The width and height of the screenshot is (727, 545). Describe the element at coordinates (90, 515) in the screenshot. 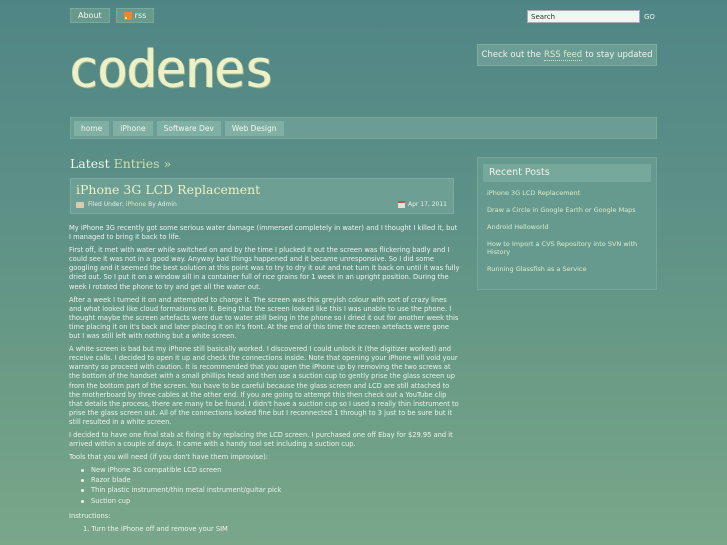

I see `instructions-label: Instructions:` at that location.